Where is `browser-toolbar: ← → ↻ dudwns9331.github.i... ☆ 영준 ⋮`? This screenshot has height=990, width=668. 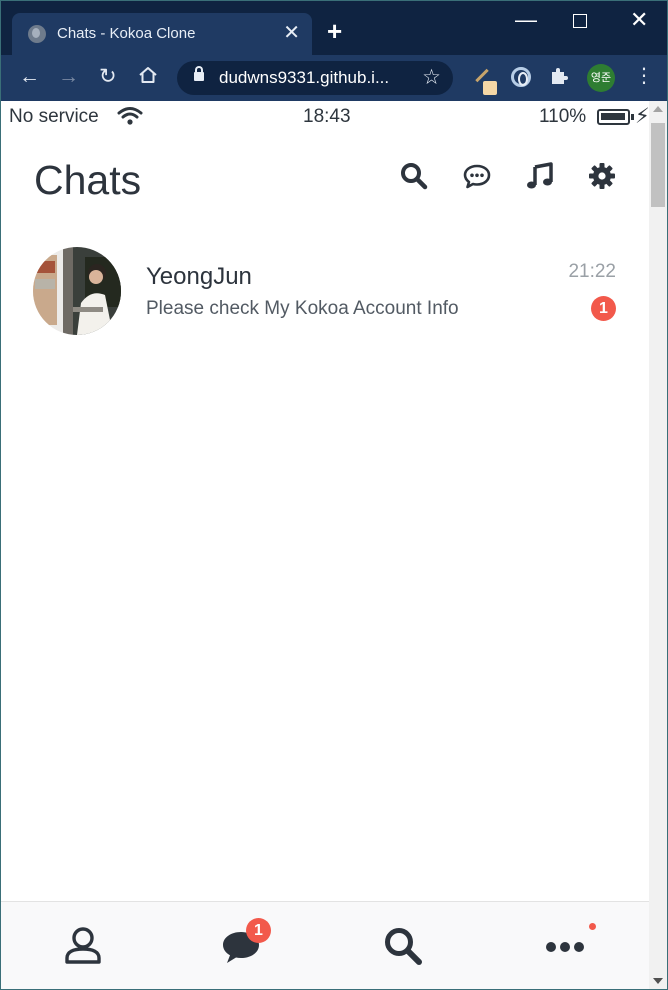 browser-toolbar: ← → ↻ dudwns9331.github.i... ☆ 영준 ⋮ is located at coordinates (334, 78).